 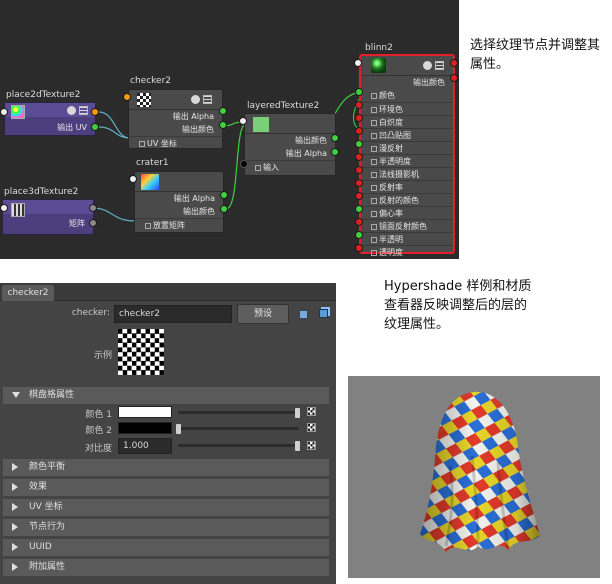 I want to click on place3d-out-matrix-port: 矩阵, so click(x=48, y=223).